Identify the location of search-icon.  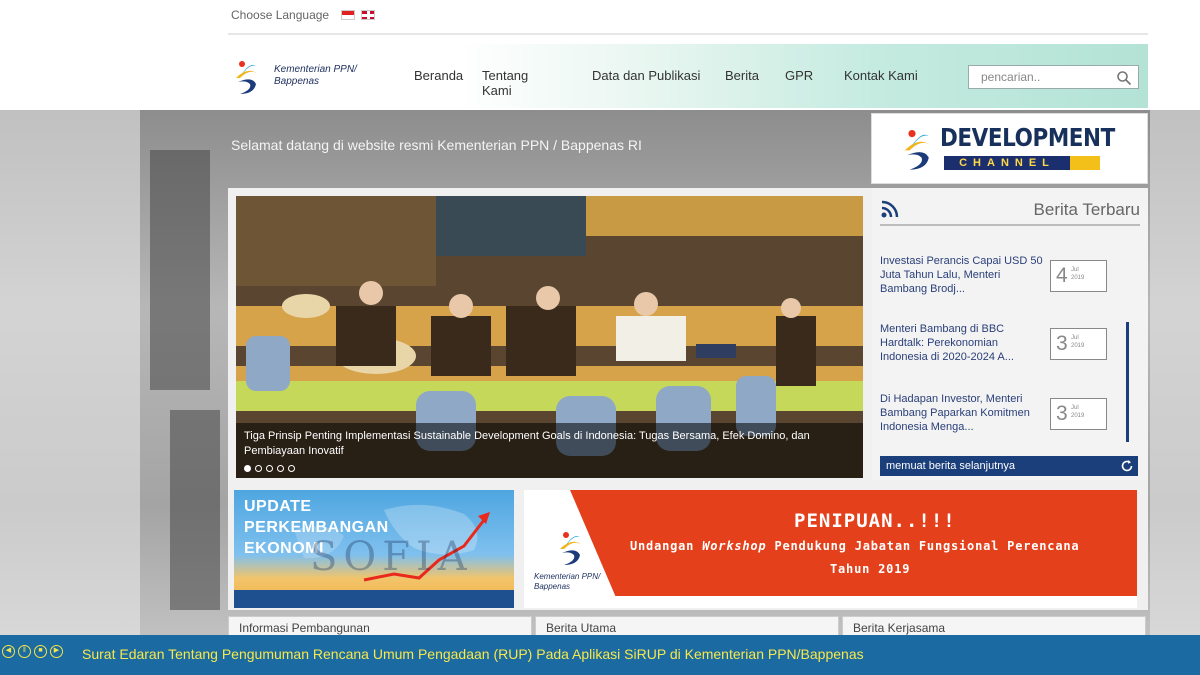
(1124, 78).